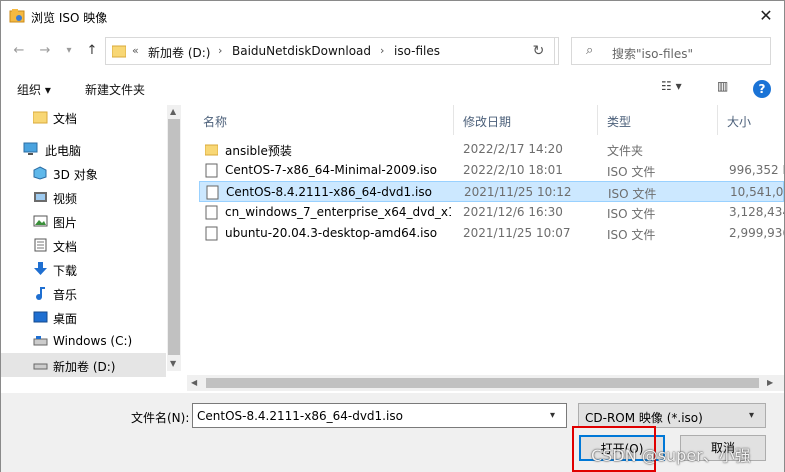  I want to click on back-arrow-icon: ←, so click(19, 51).